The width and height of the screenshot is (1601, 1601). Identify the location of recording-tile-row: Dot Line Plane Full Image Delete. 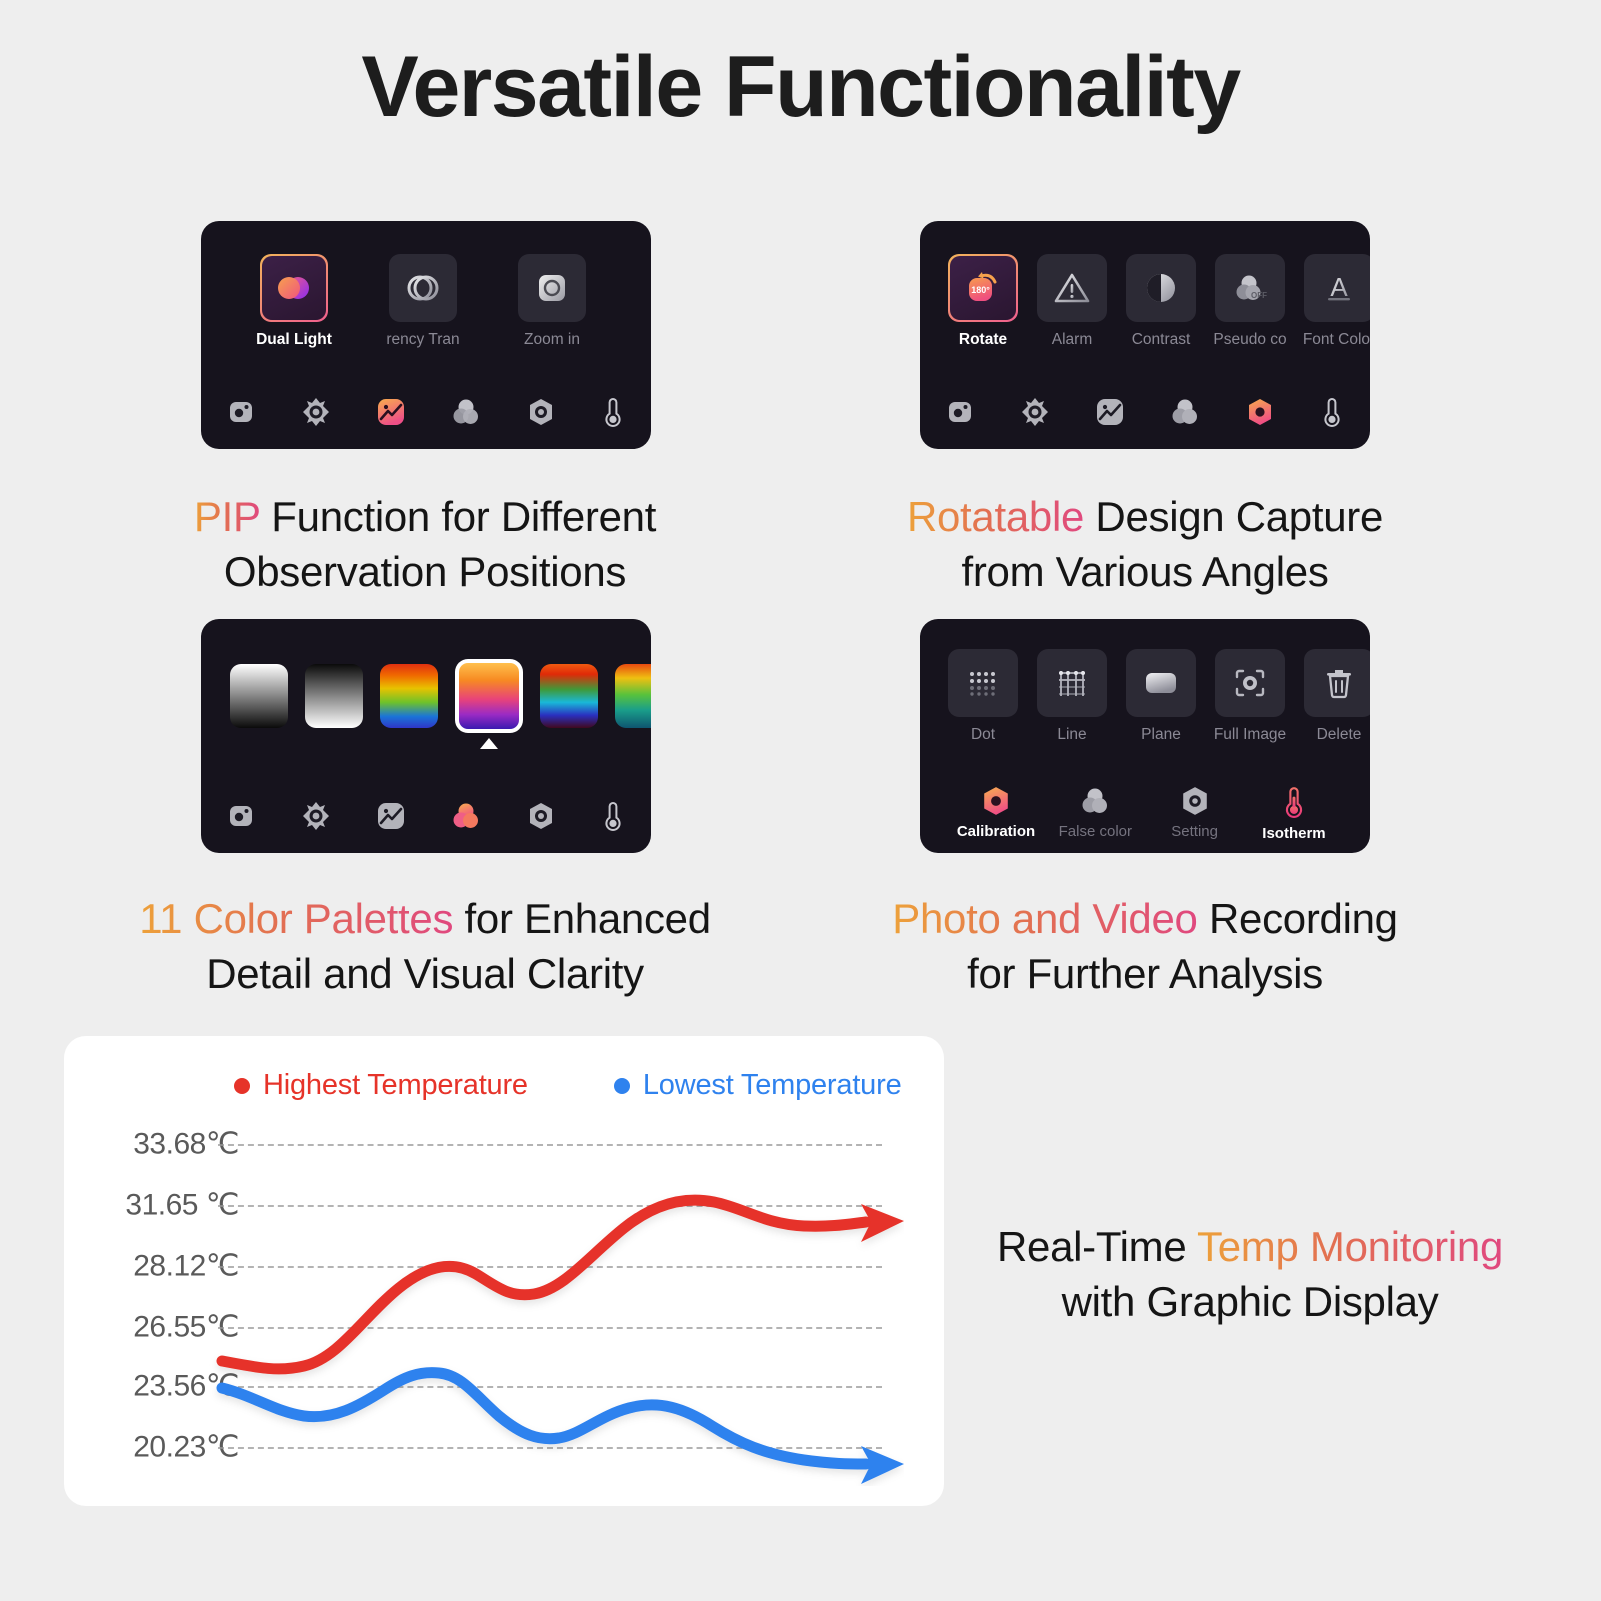
(1159, 696).